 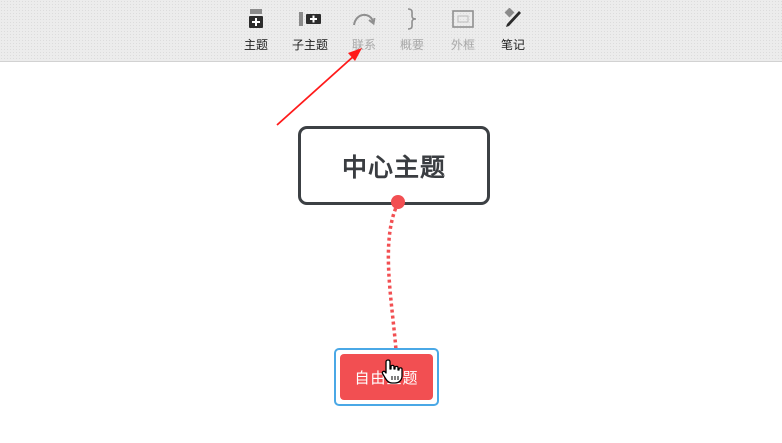 I want to click on annotation-arrow-line, so click(x=316, y=90).